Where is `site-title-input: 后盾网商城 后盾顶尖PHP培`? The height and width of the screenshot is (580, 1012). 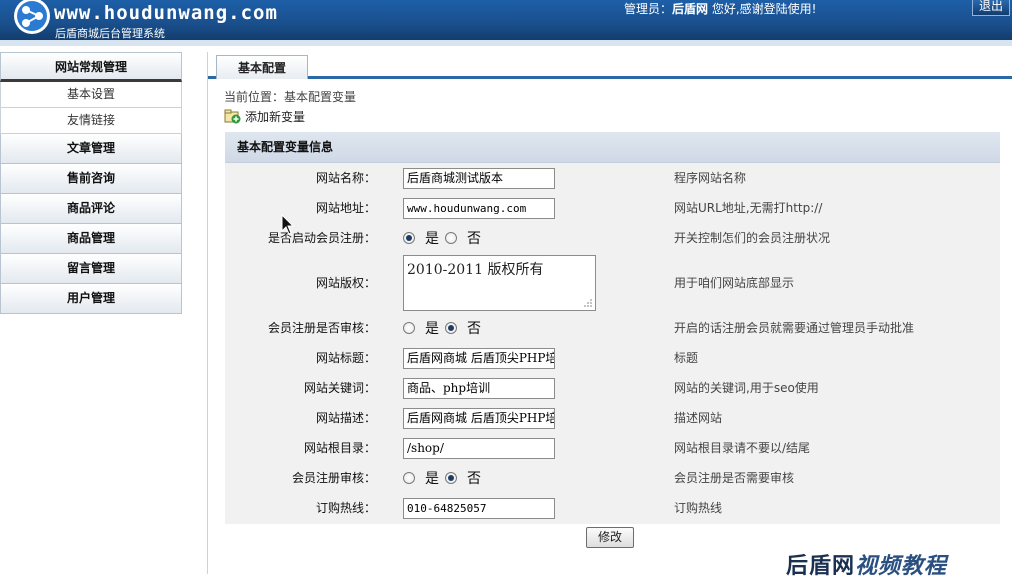 site-title-input: 后盾网商城 后盾顶尖PHP培 is located at coordinates (479, 358).